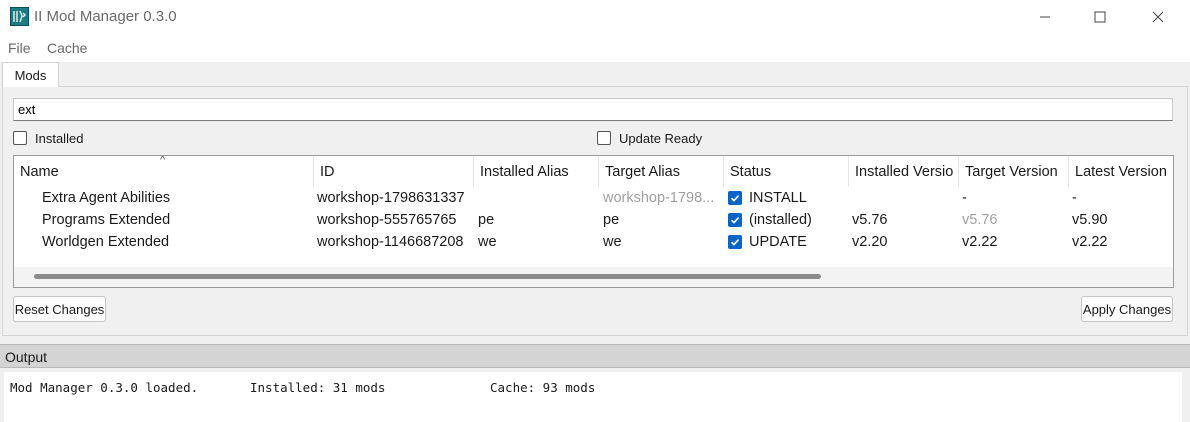 Image resolution: width=1190 pixels, height=422 pixels. What do you see at coordinates (904, 171) in the screenshot?
I see `column-header-installed-version: Installed Versio` at bounding box center [904, 171].